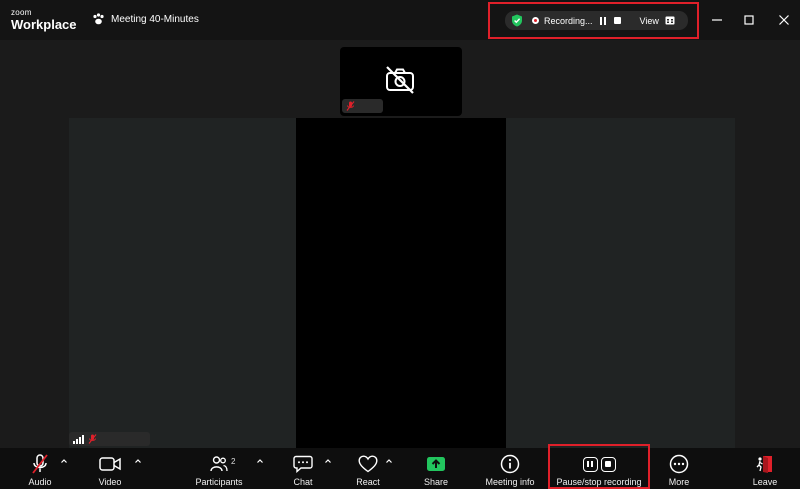 This screenshot has width=800, height=489. Describe the element at coordinates (110, 464) in the screenshot. I see `video-camera-icon` at that location.